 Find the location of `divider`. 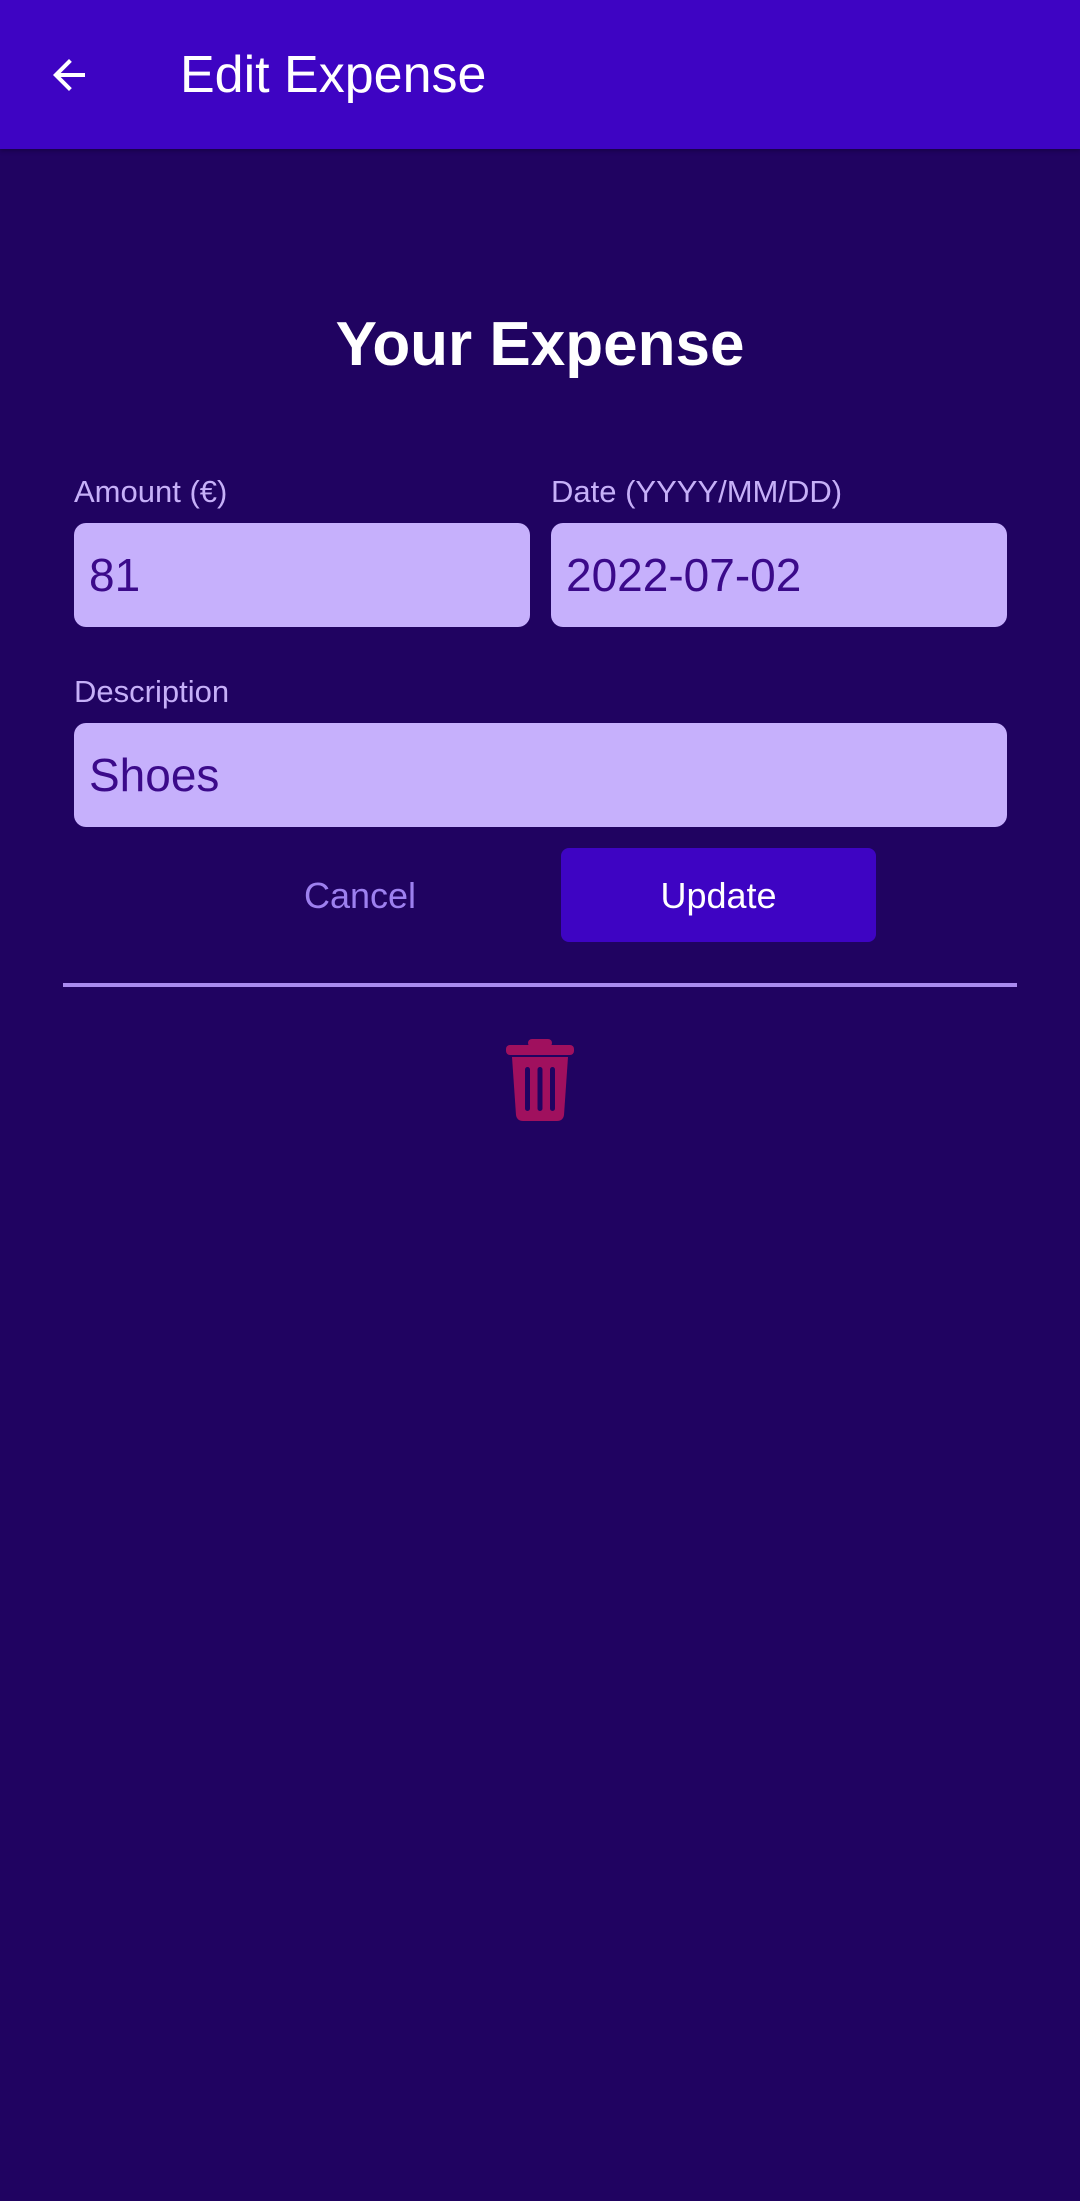

divider is located at coordinates (540, 985).